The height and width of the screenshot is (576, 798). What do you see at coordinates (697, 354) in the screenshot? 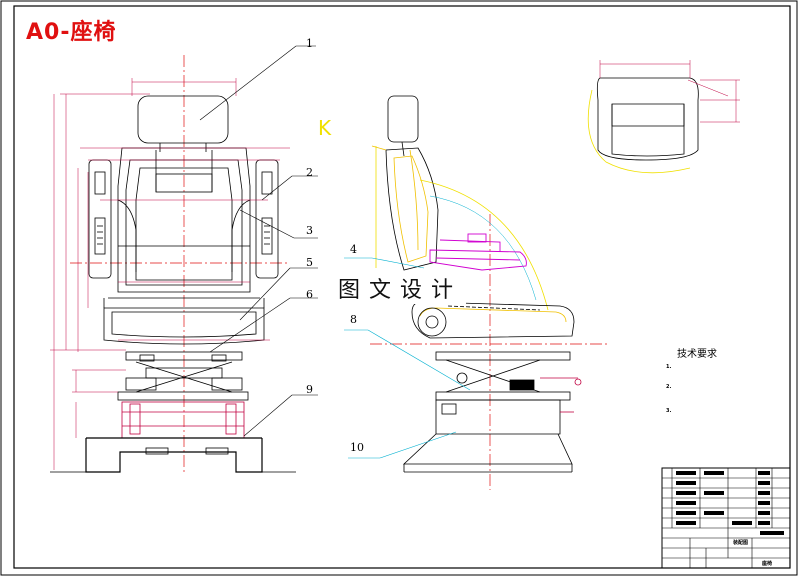
I see `tech-requirements-title: 技术要求` at bounding box center [697, 354].